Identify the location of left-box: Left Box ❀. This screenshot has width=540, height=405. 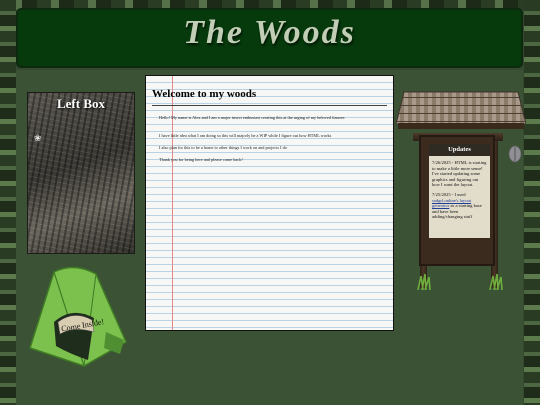
(81, 173).